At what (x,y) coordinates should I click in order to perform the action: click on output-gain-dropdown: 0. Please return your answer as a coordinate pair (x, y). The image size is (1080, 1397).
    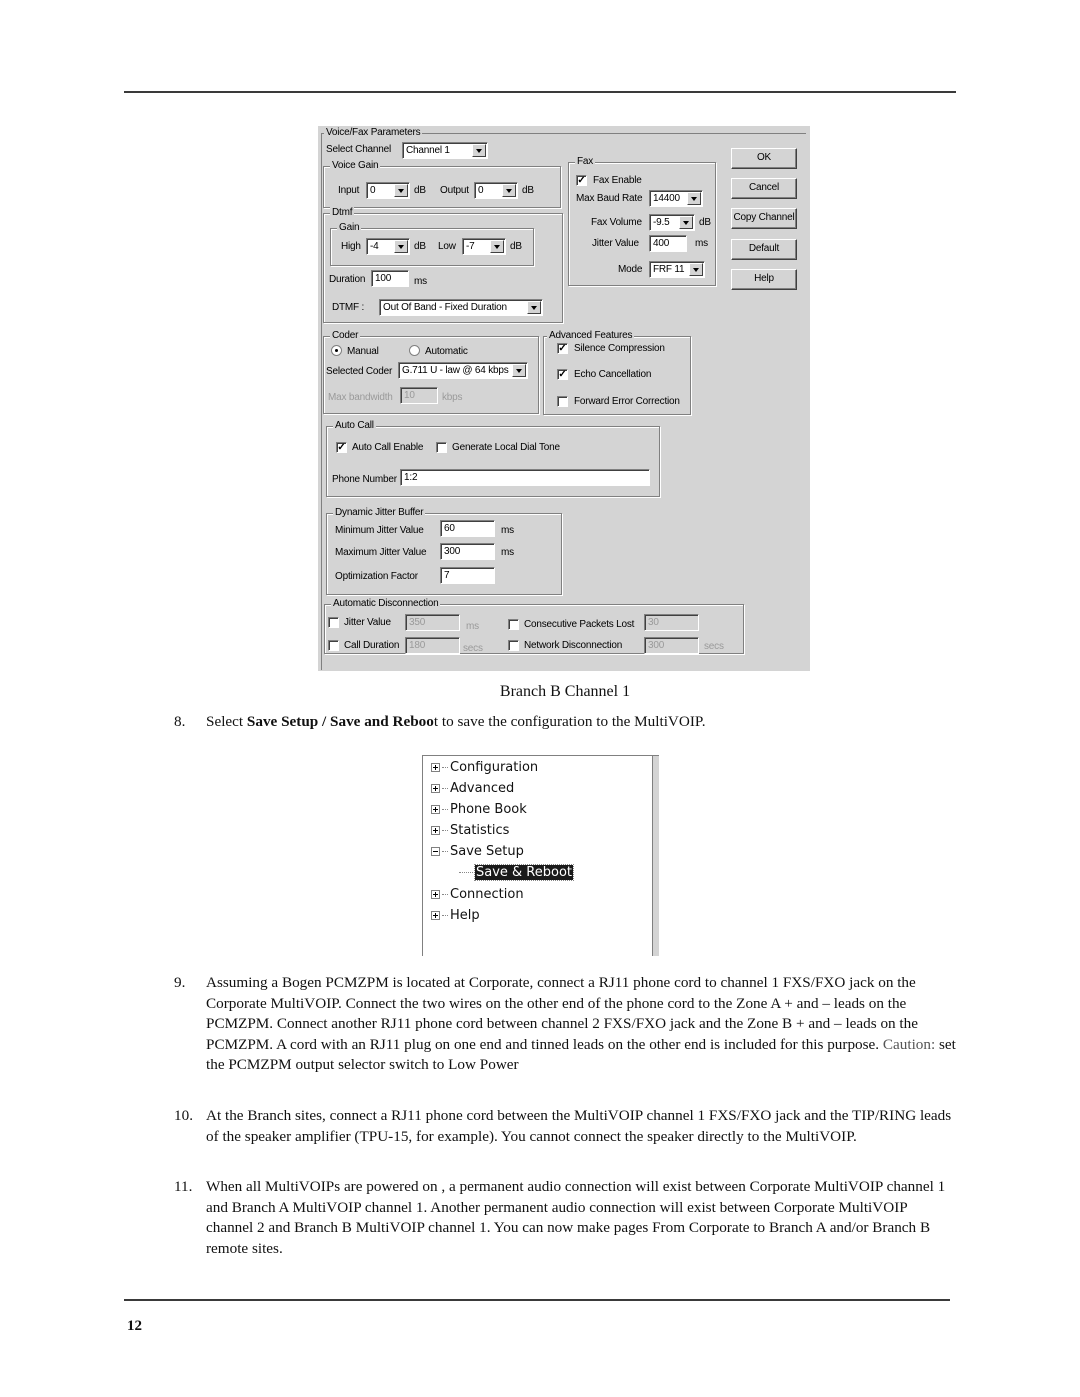
    Looking at the image, I should click on (496, 190).